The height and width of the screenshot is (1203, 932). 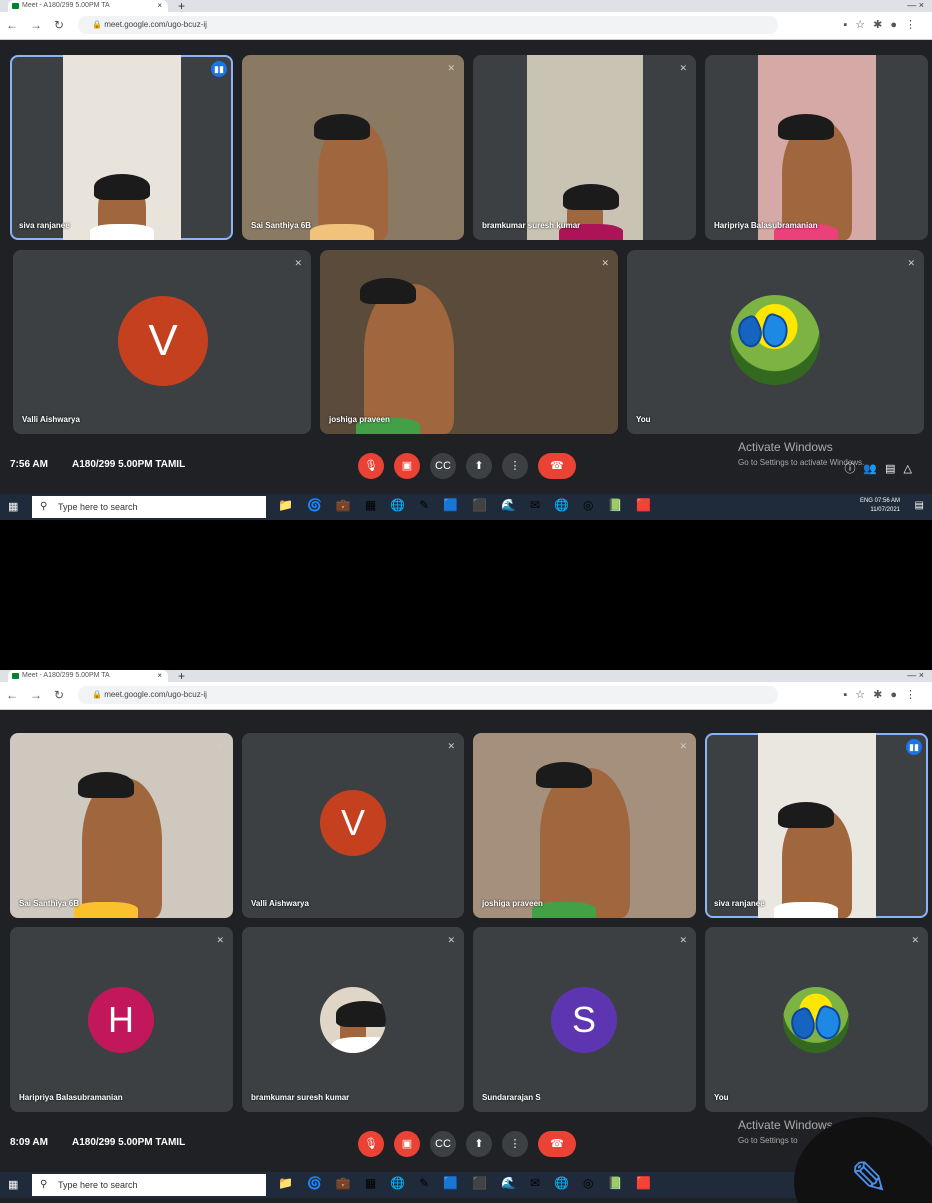 I want to click on pen-icon: ✎, so click(x=869, y=1177).